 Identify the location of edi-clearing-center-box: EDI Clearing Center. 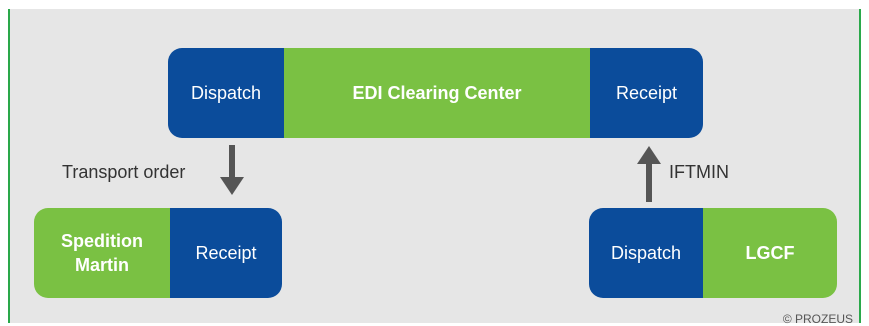
(437, 93).